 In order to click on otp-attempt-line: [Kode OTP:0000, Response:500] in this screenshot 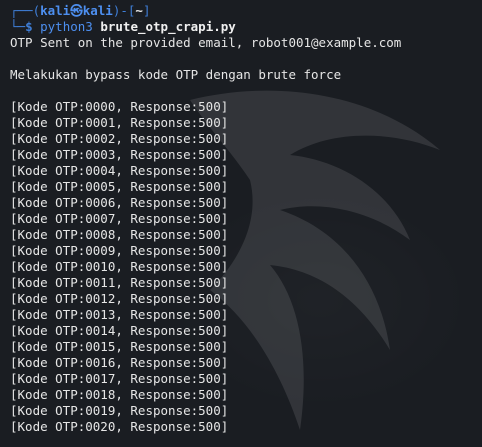, I will do `click(119, 106)`.